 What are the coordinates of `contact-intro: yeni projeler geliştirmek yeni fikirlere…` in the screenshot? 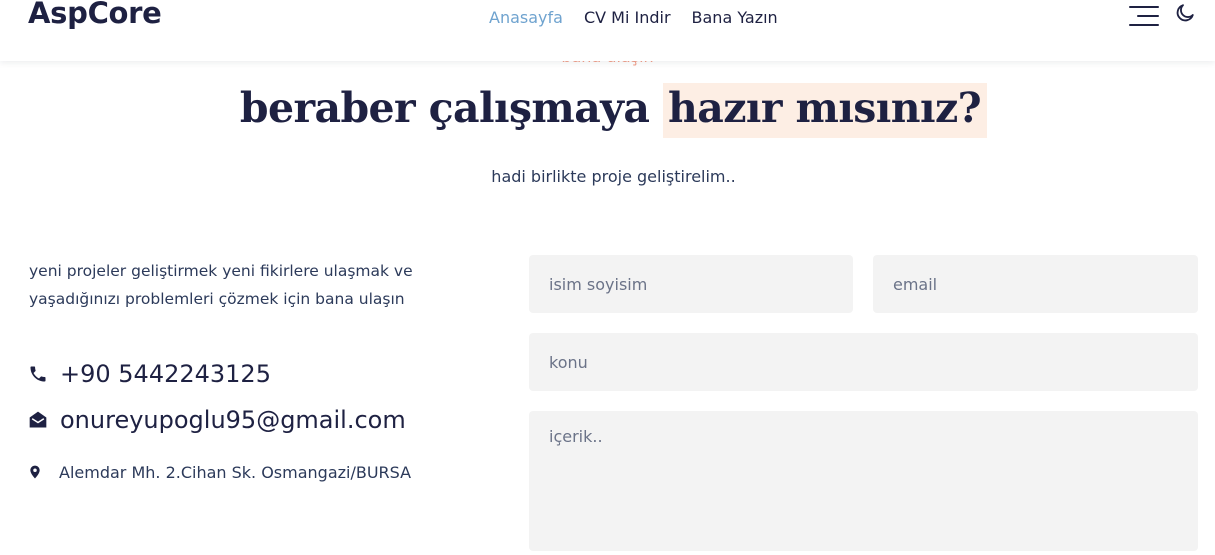 It's located at (221, 285).